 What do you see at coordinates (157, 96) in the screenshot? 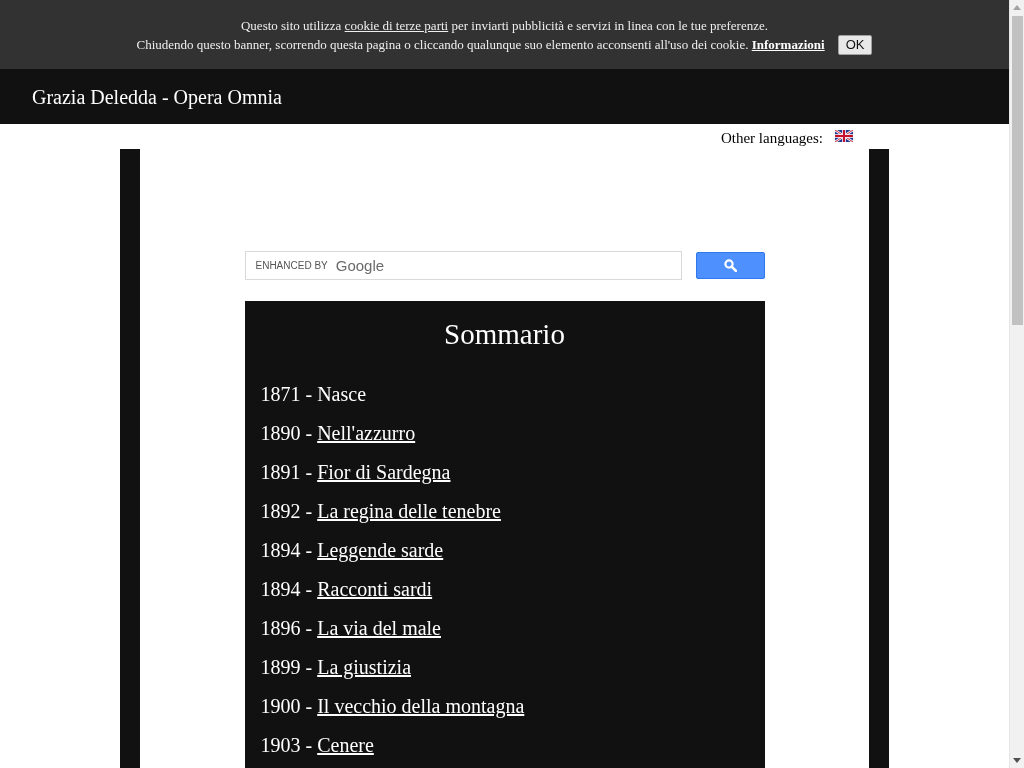
I see `site-title: Grazia Deledda - Opera Omnia` at bounding box center [157, 96].